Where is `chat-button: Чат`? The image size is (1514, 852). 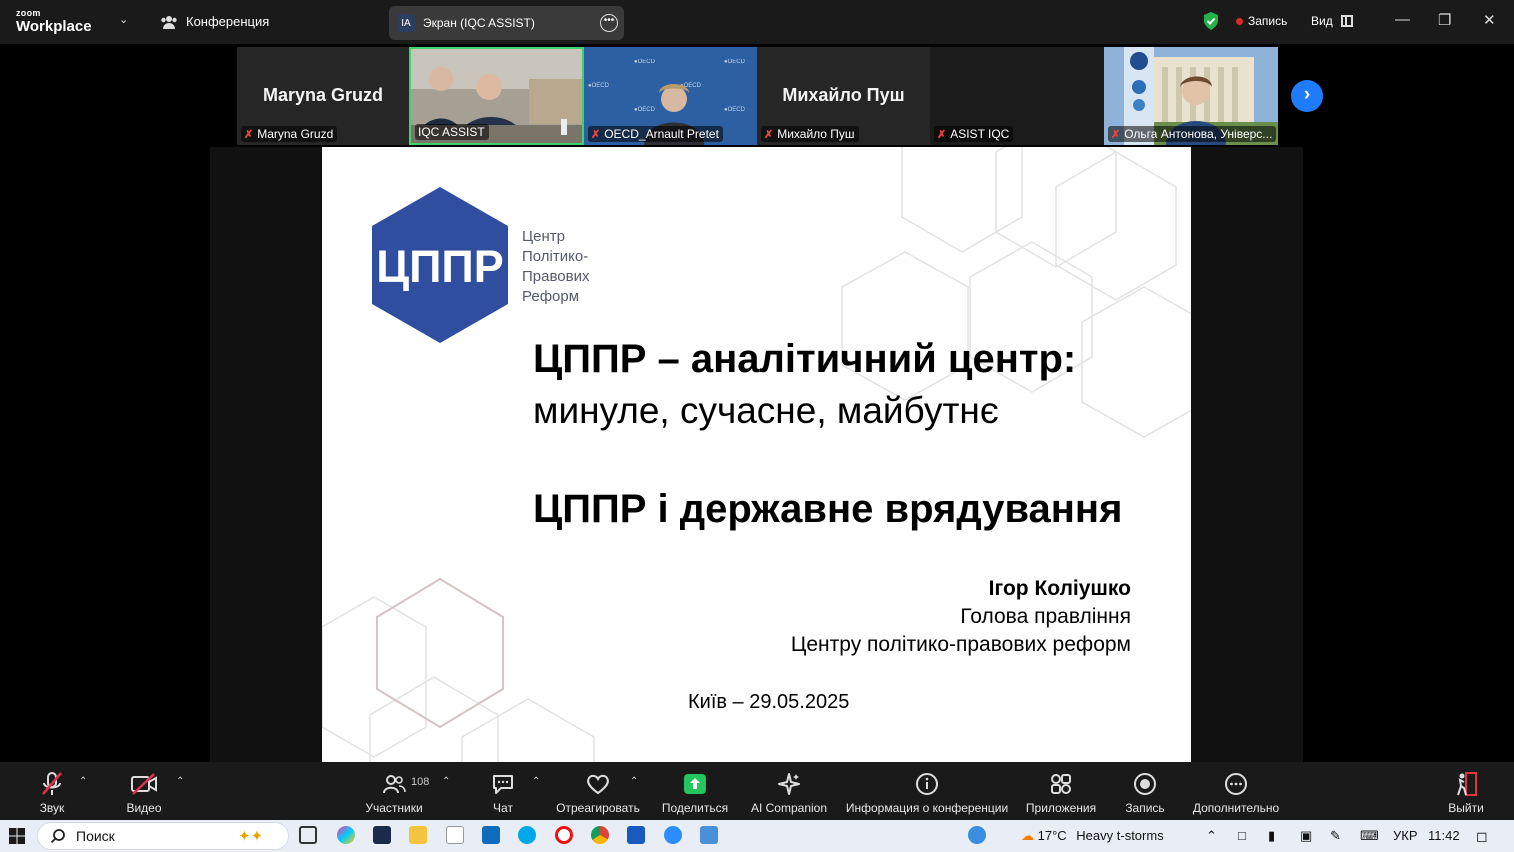 chat-button: Чат is located at coordinates (503, 792).